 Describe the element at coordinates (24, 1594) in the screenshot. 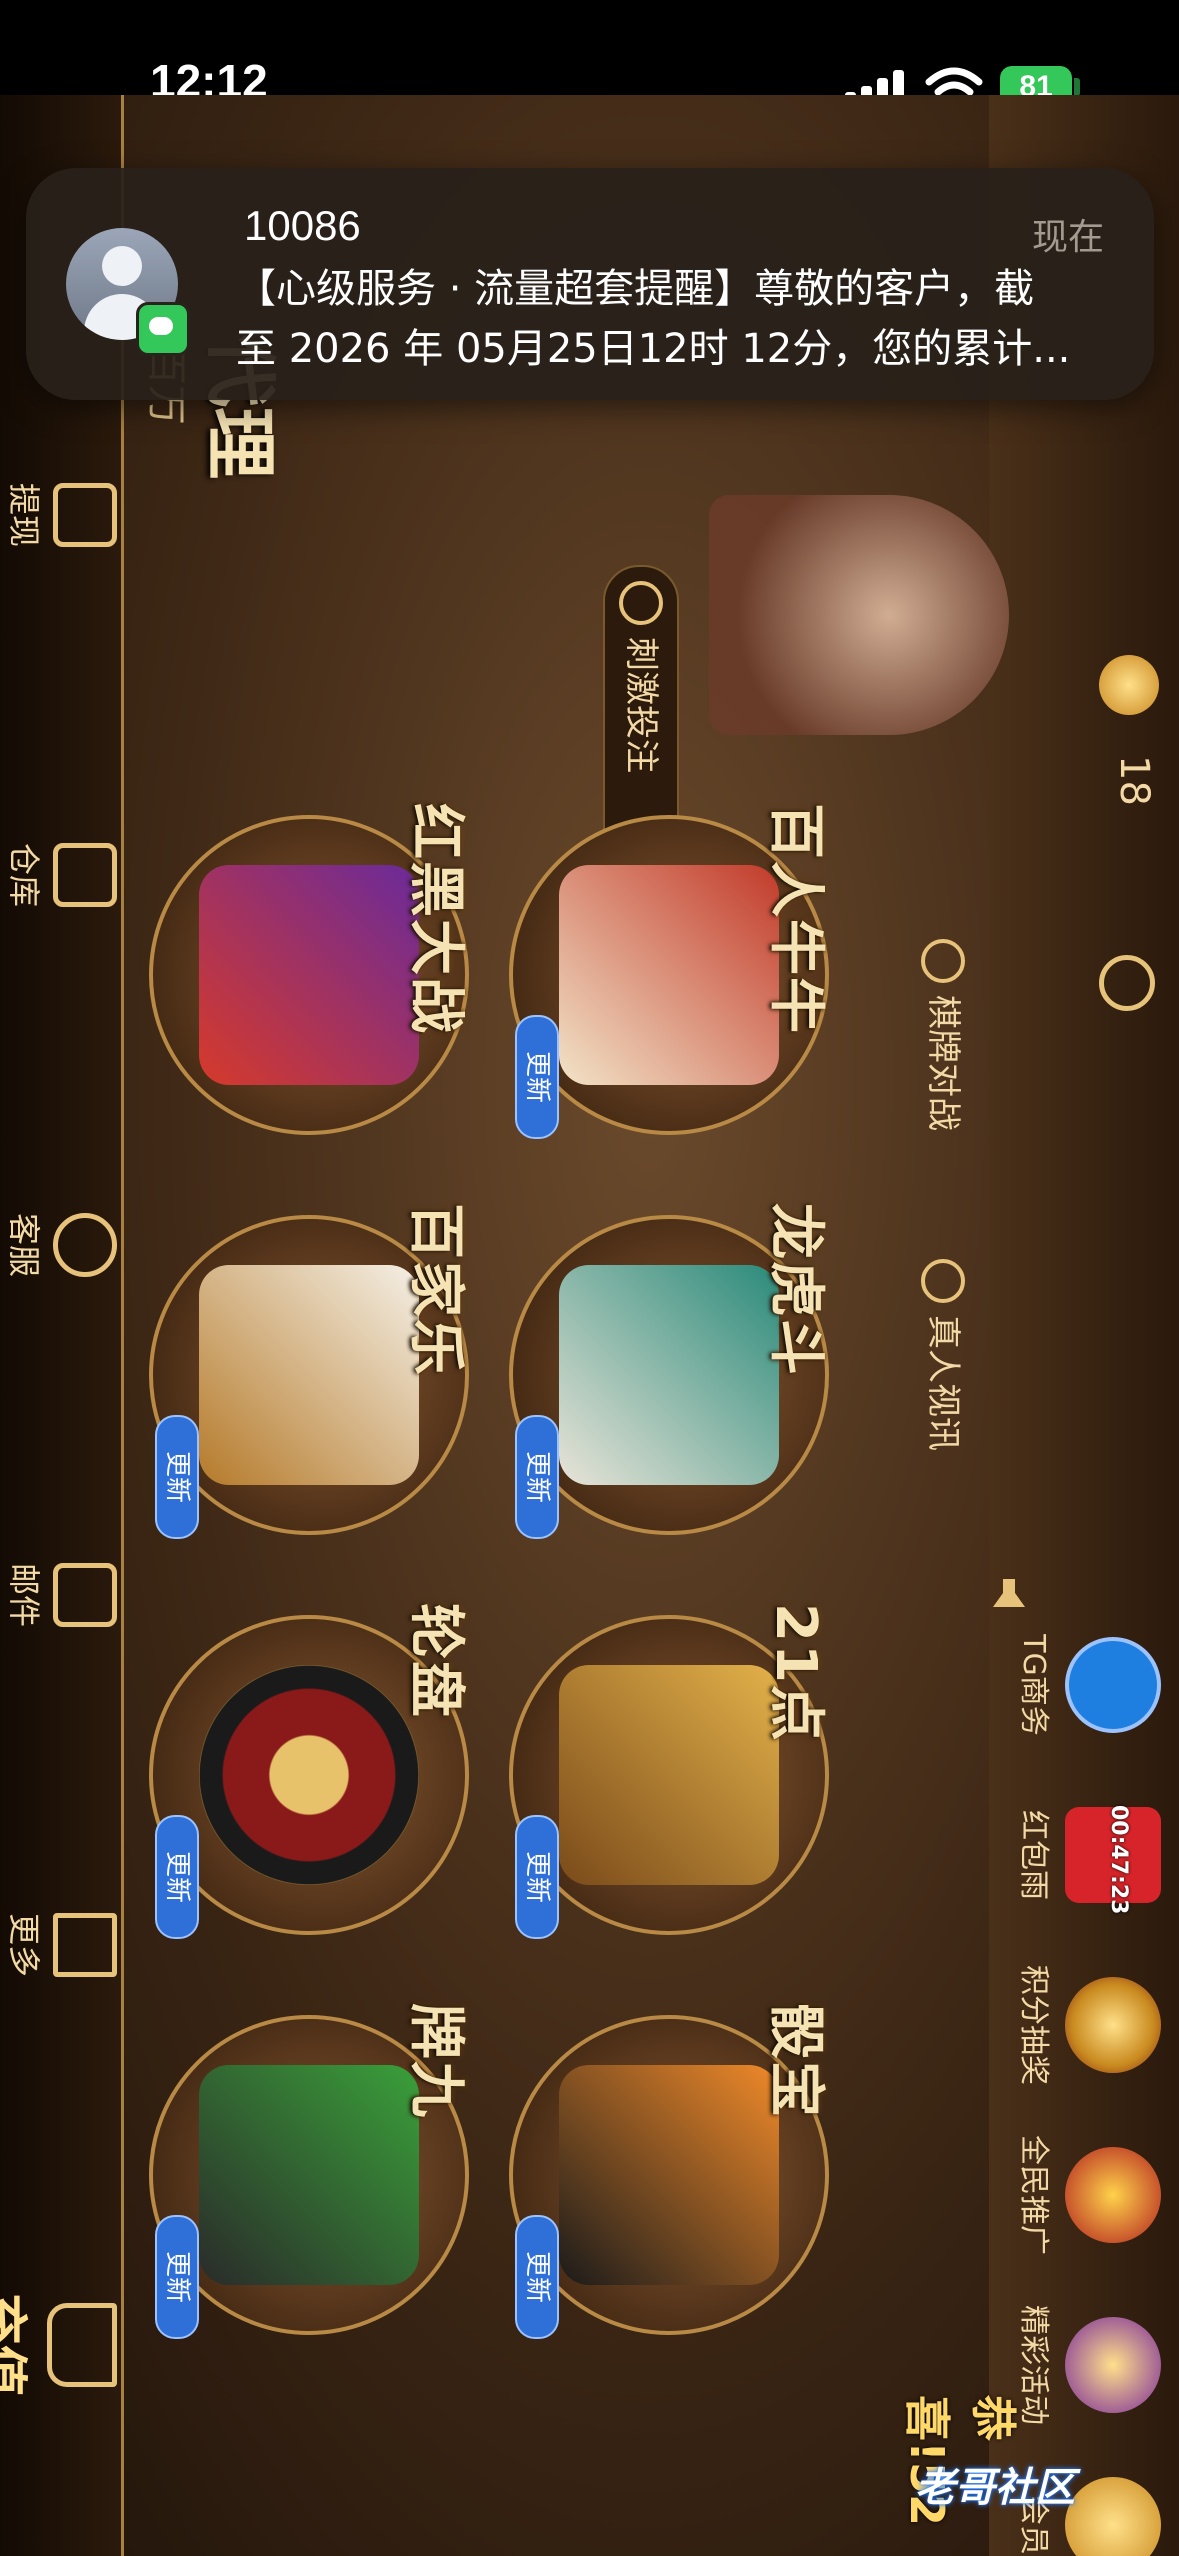

I see `nav-mail-label: 邮件` at that location.